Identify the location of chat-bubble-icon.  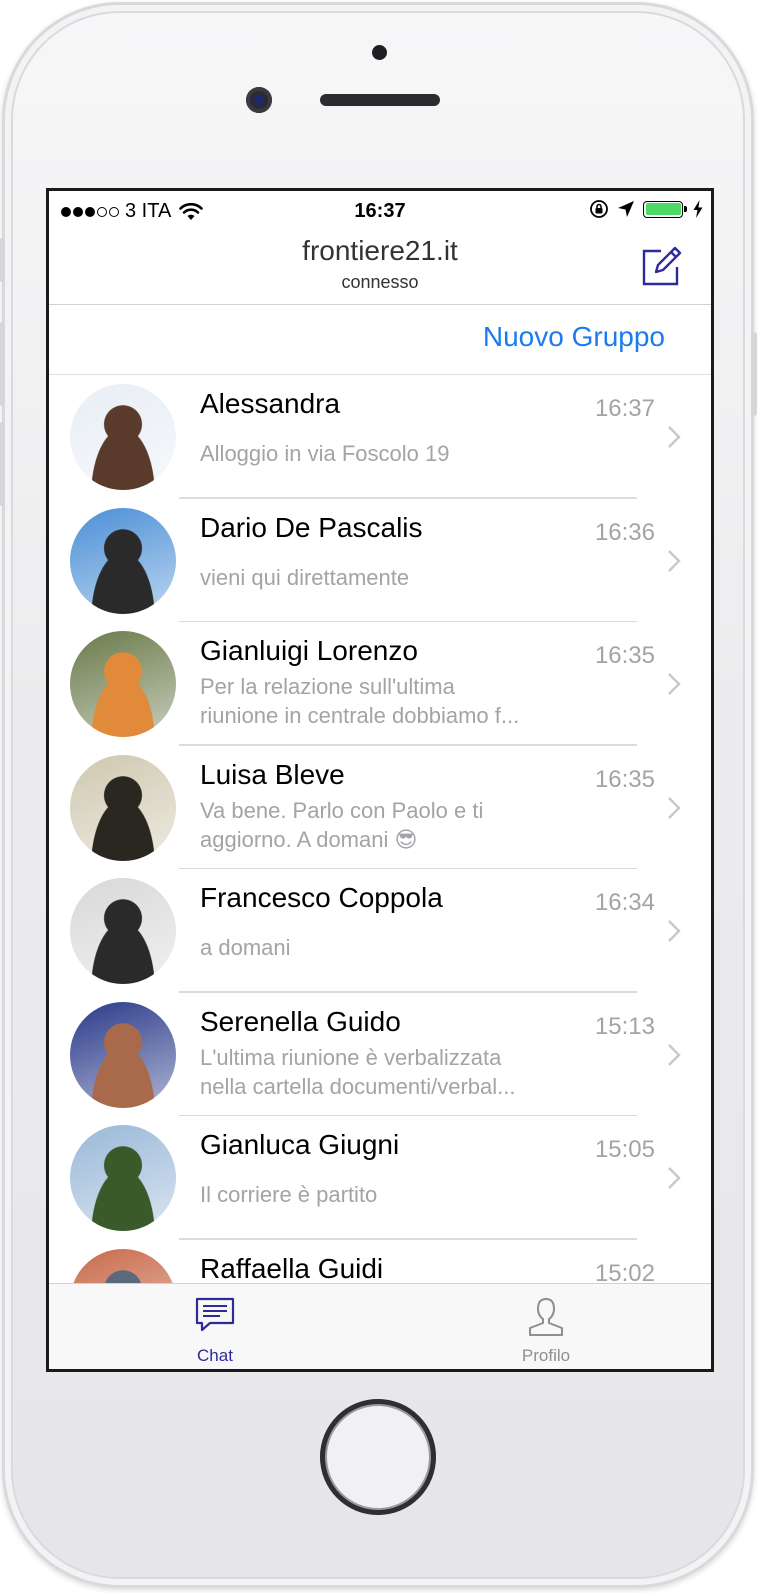
(215, 1314).